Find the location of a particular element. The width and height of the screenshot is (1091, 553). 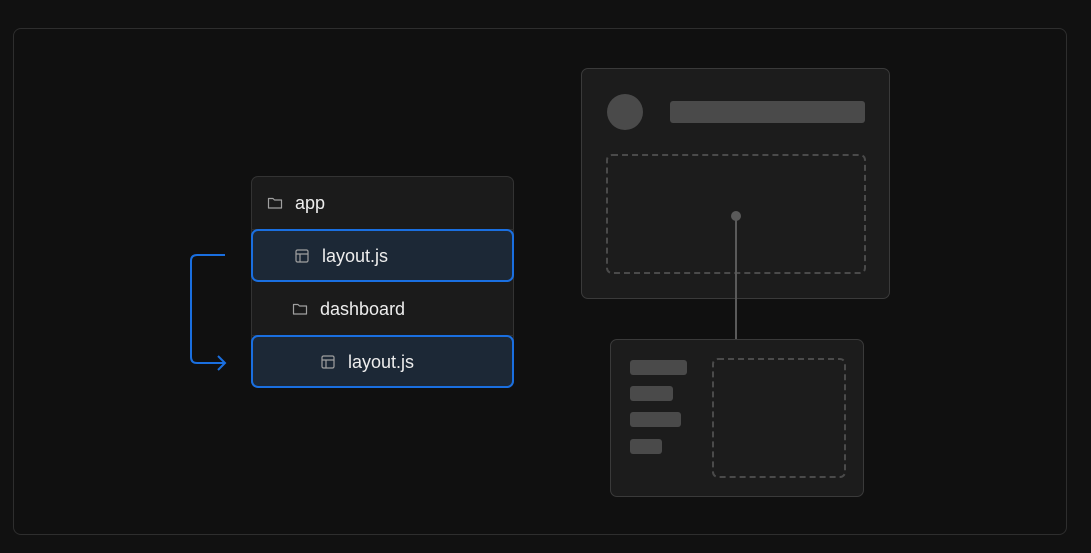

tree-item-dashboard-layout: layout.js is located at coordinates (382, 361).